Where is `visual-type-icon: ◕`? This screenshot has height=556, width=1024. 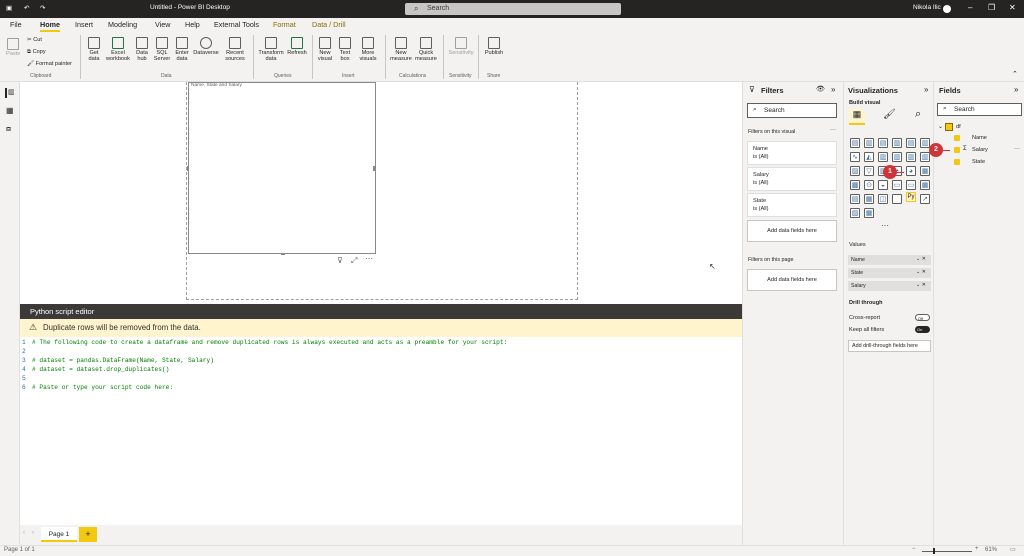
visual-type-icon: ◕ is located at coordinates (911, 171).